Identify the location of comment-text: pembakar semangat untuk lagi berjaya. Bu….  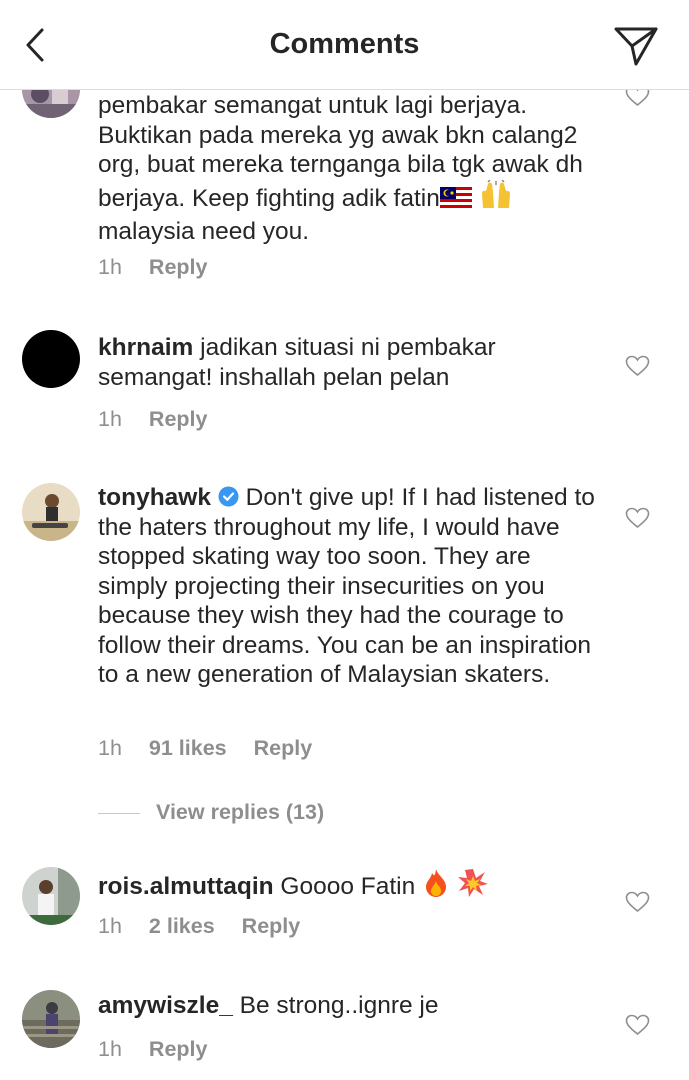
(348, 169).